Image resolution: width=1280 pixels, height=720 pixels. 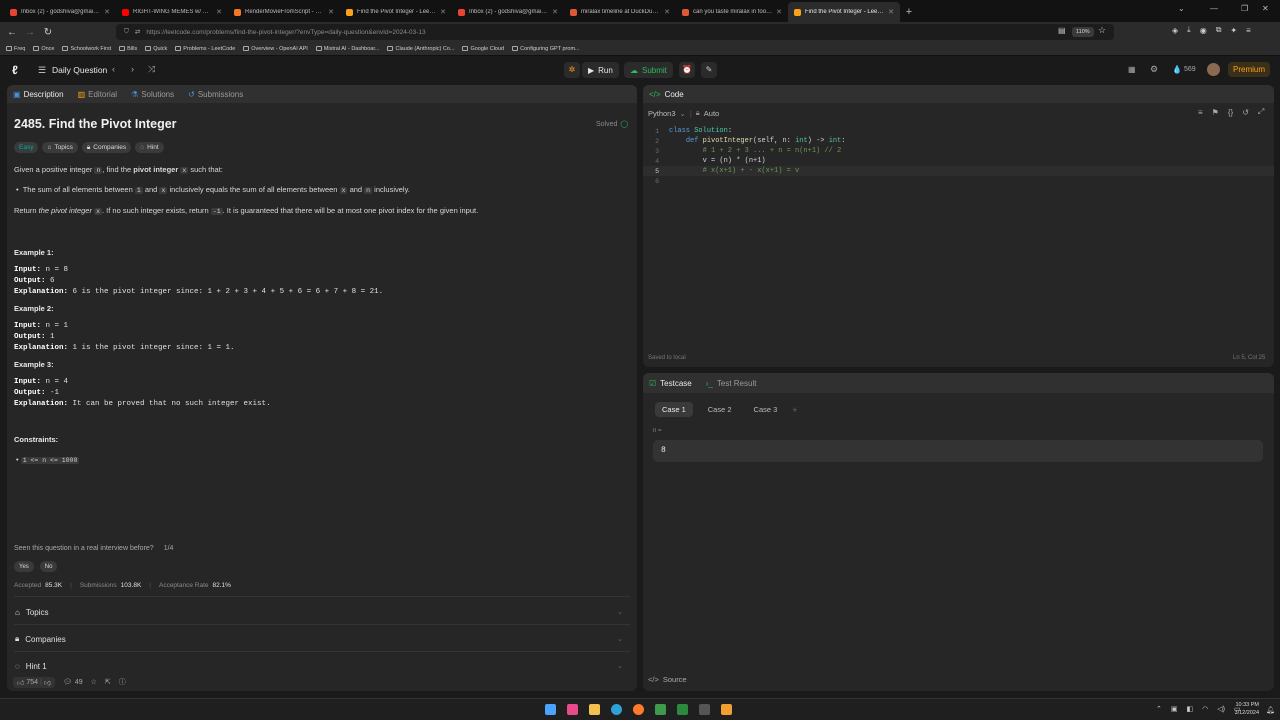 I want to click on next-problem-icon: ›, so click(x=132, y=69).